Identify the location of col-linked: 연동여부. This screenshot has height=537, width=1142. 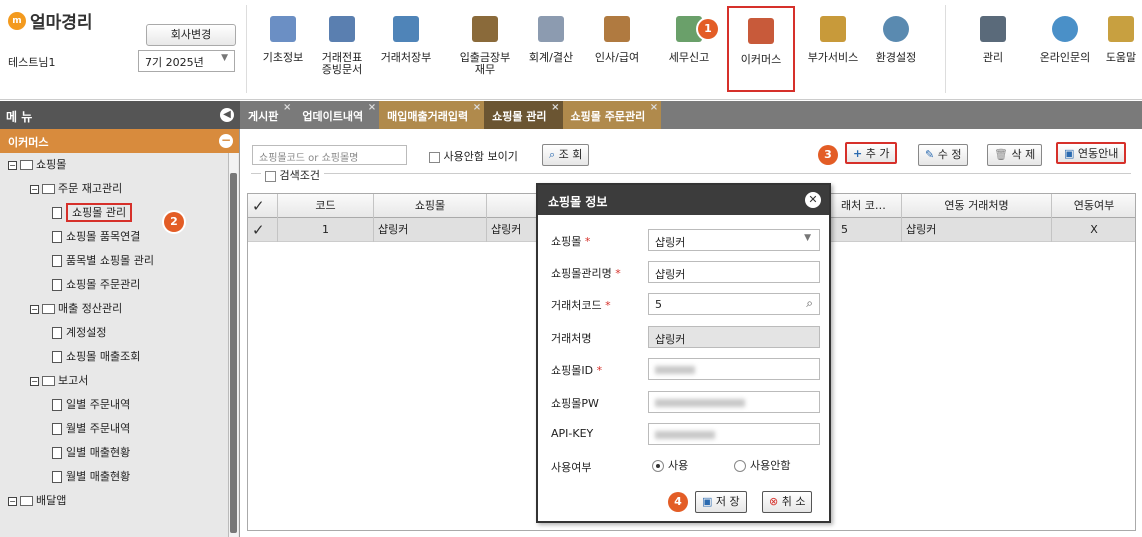
(1094, 206).